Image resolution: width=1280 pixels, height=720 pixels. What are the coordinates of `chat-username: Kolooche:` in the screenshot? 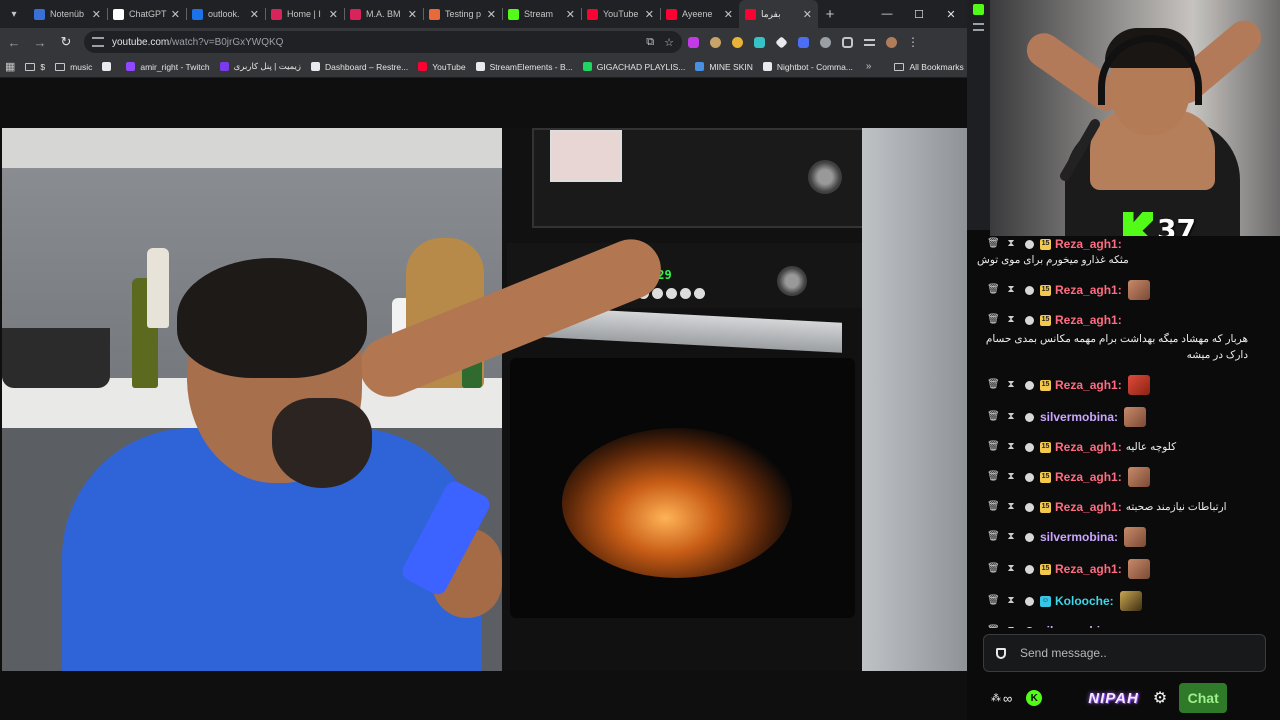 It's located at (1084, 601).